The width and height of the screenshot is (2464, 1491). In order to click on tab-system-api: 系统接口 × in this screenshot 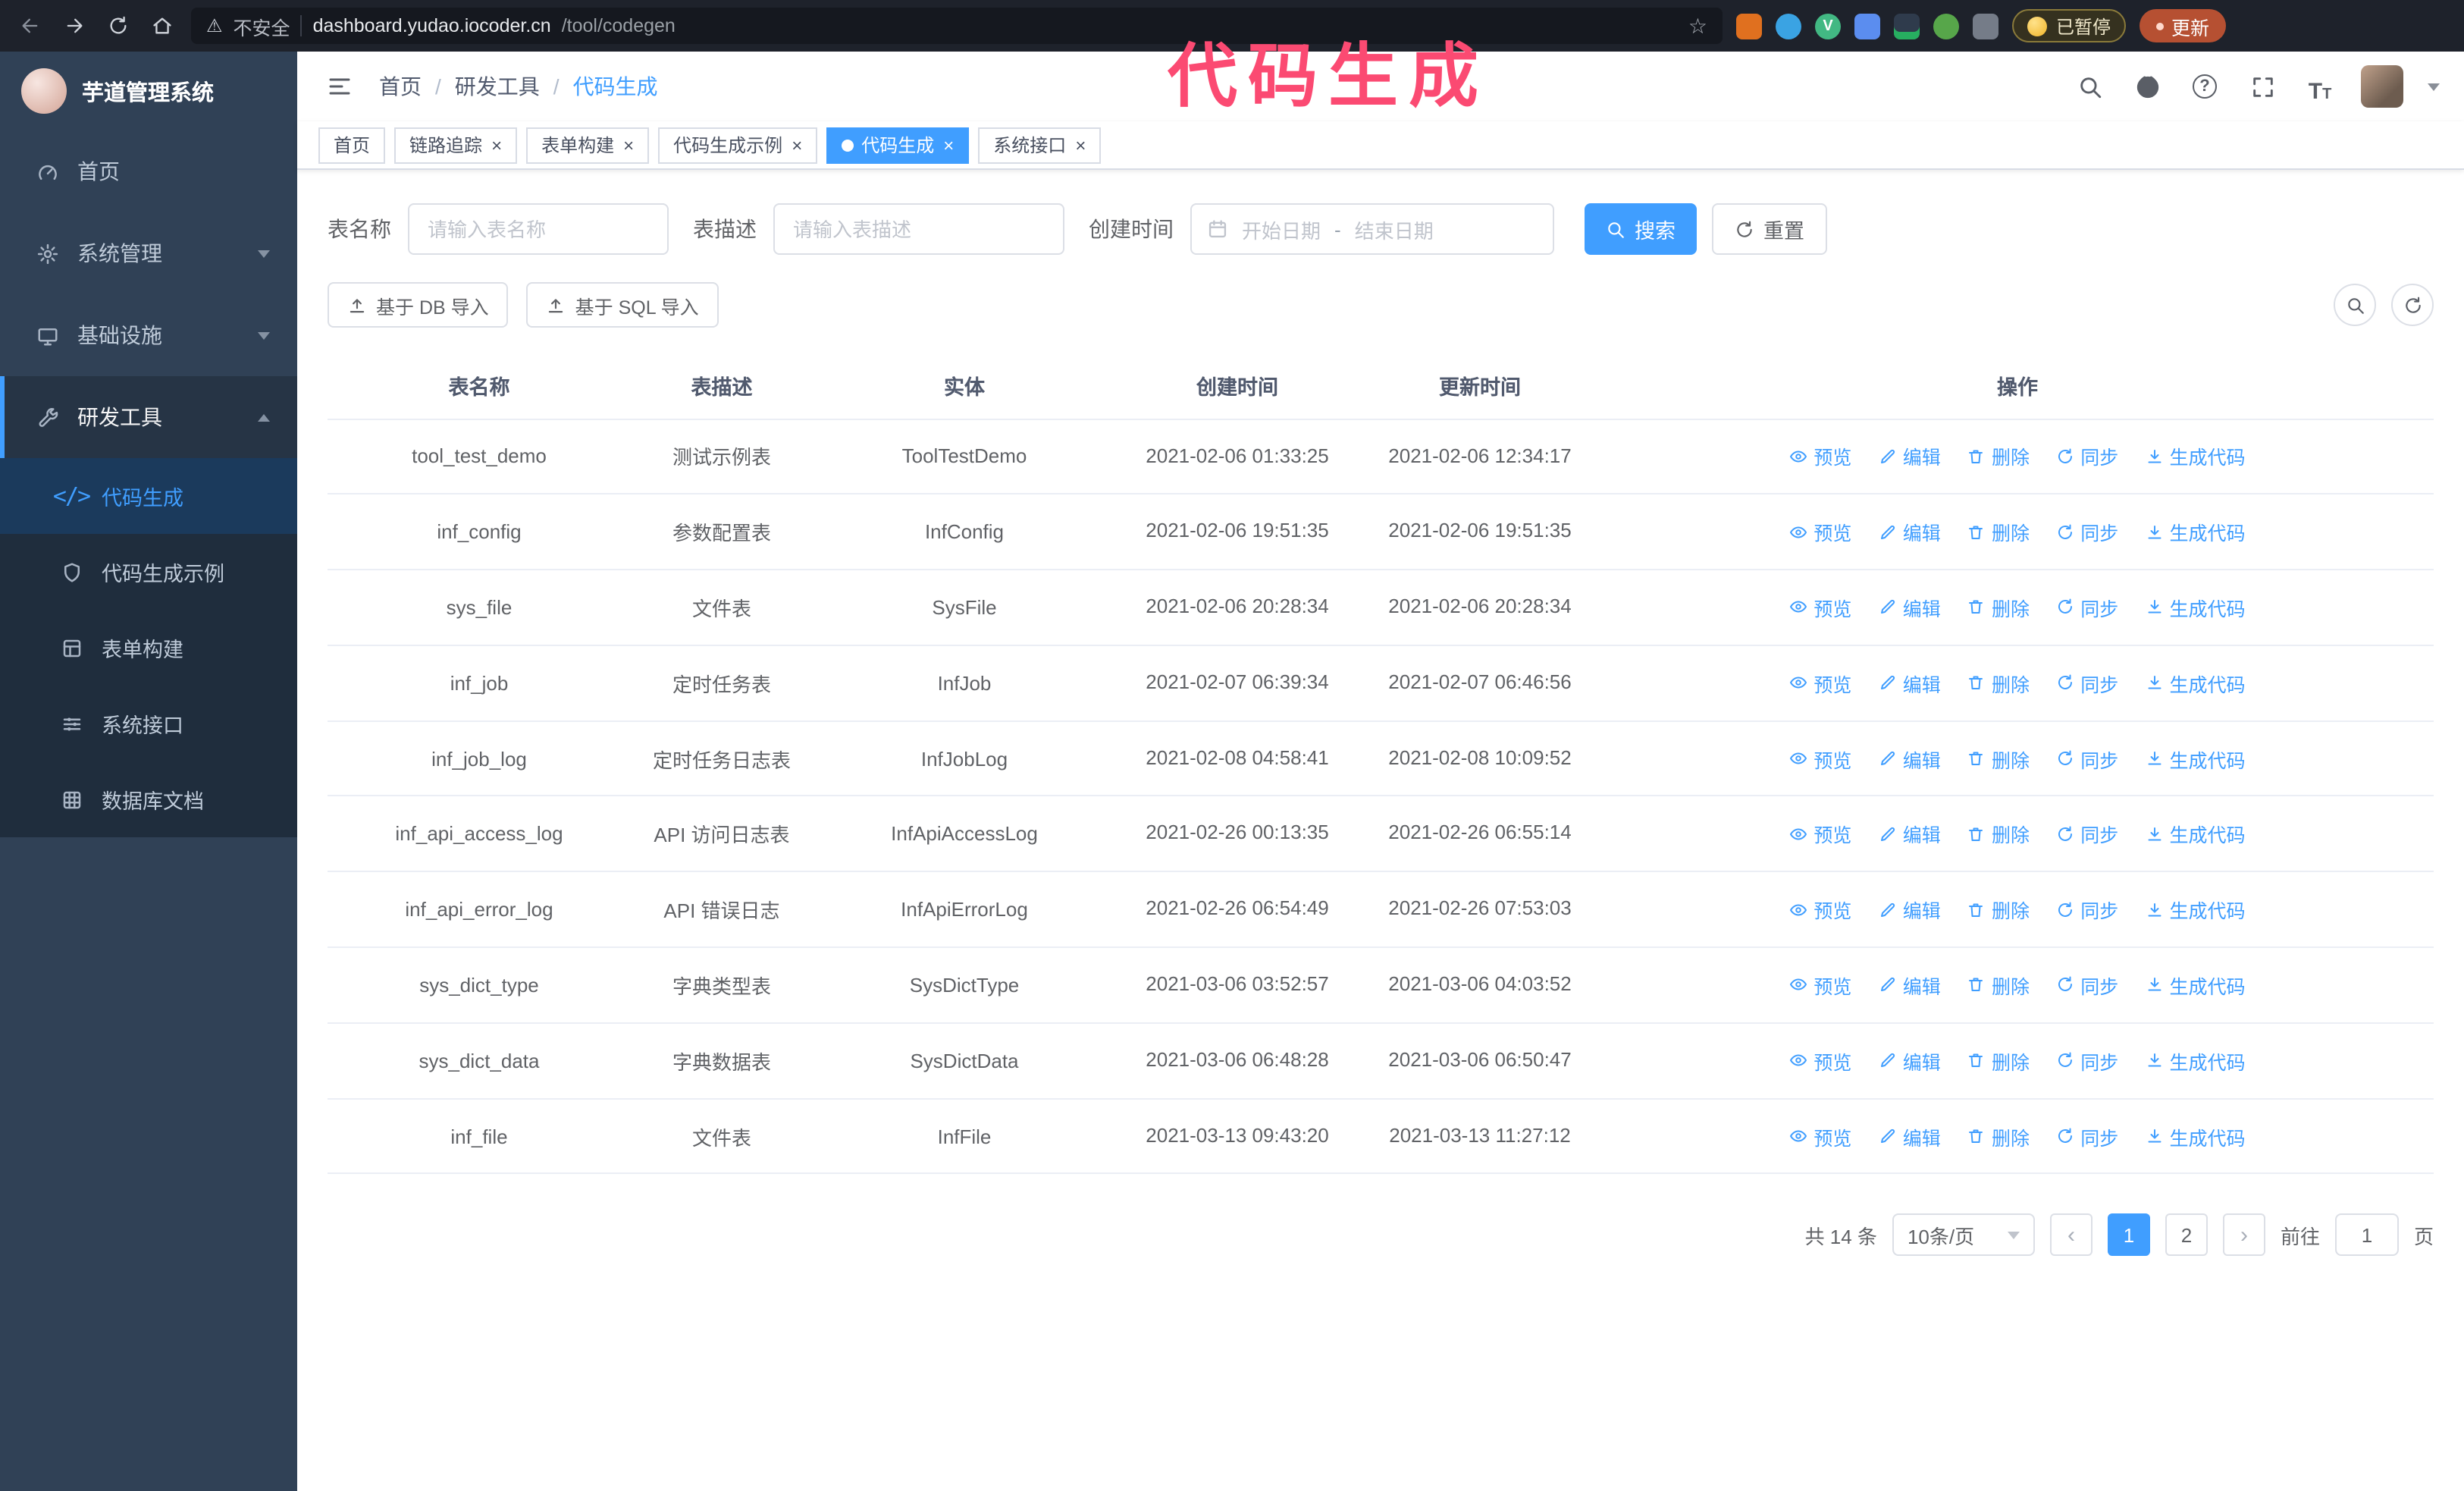, I will do `click(1040, 145)`.